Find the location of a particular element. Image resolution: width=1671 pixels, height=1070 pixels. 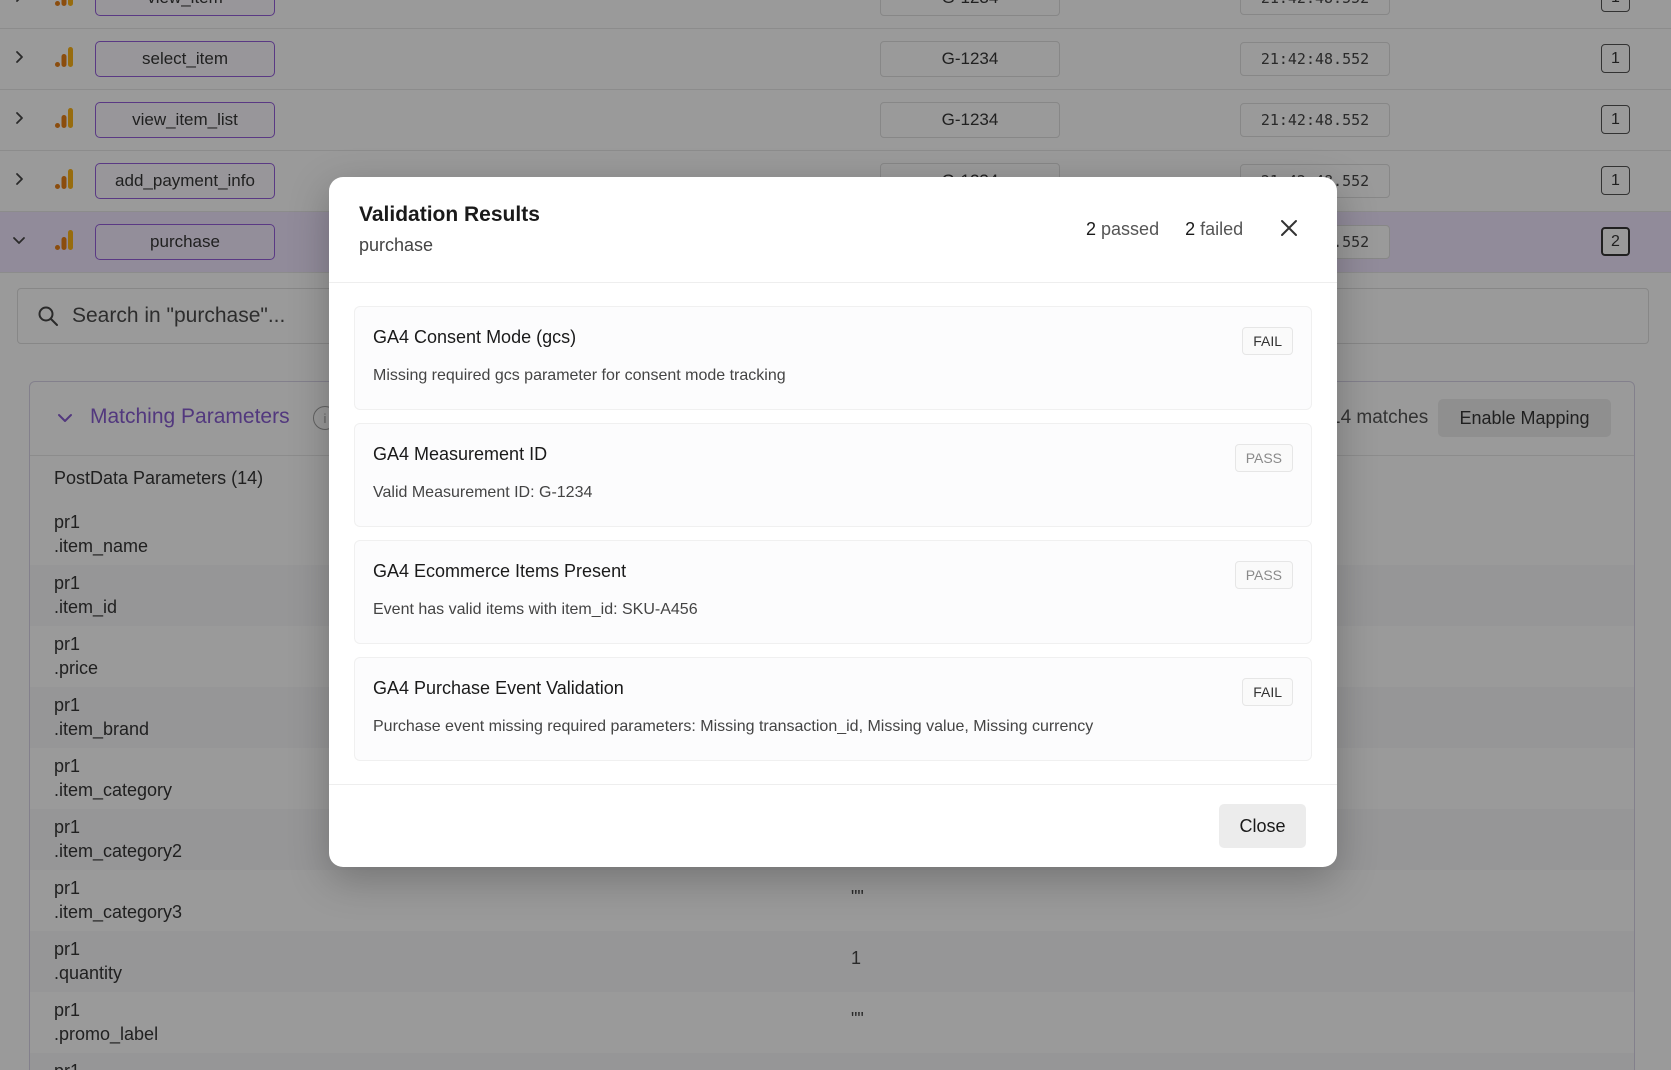

validation-summary: 2 passed 2 failed is located at coordinates (1164, 229).